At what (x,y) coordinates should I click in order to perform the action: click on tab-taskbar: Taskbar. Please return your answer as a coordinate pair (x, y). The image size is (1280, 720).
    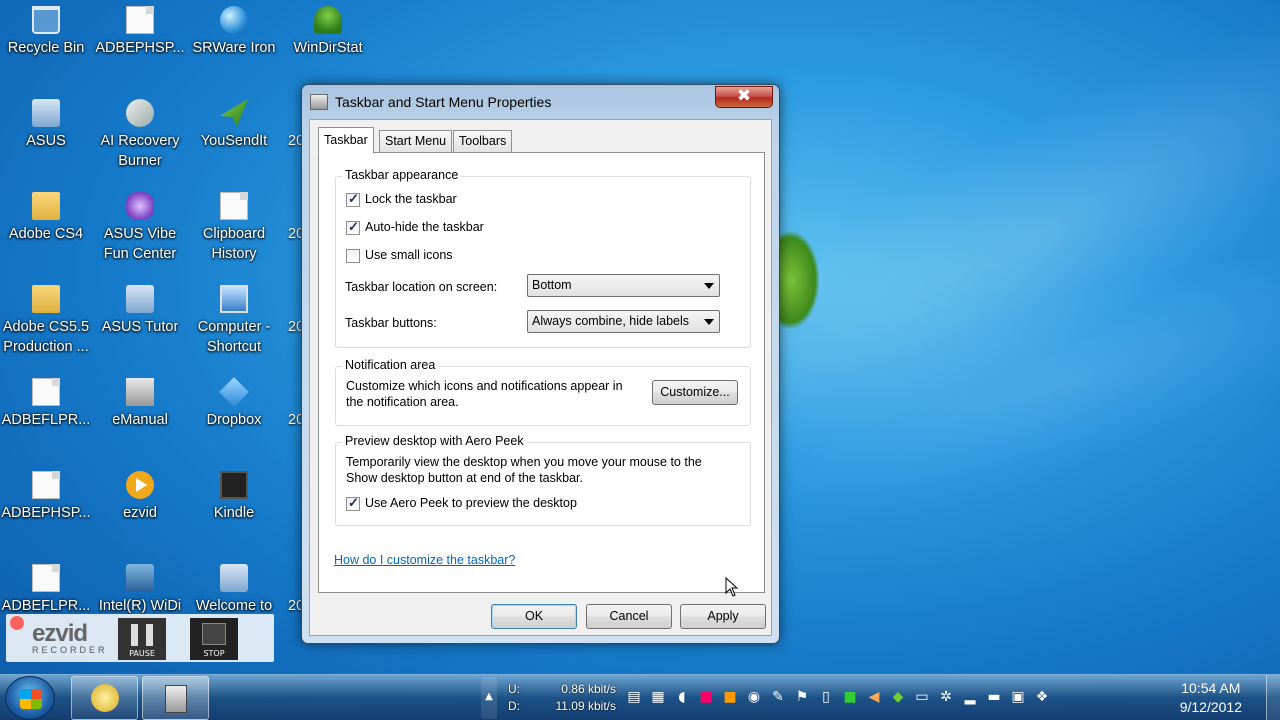
    Looking at the image, I should click on (346, 140).